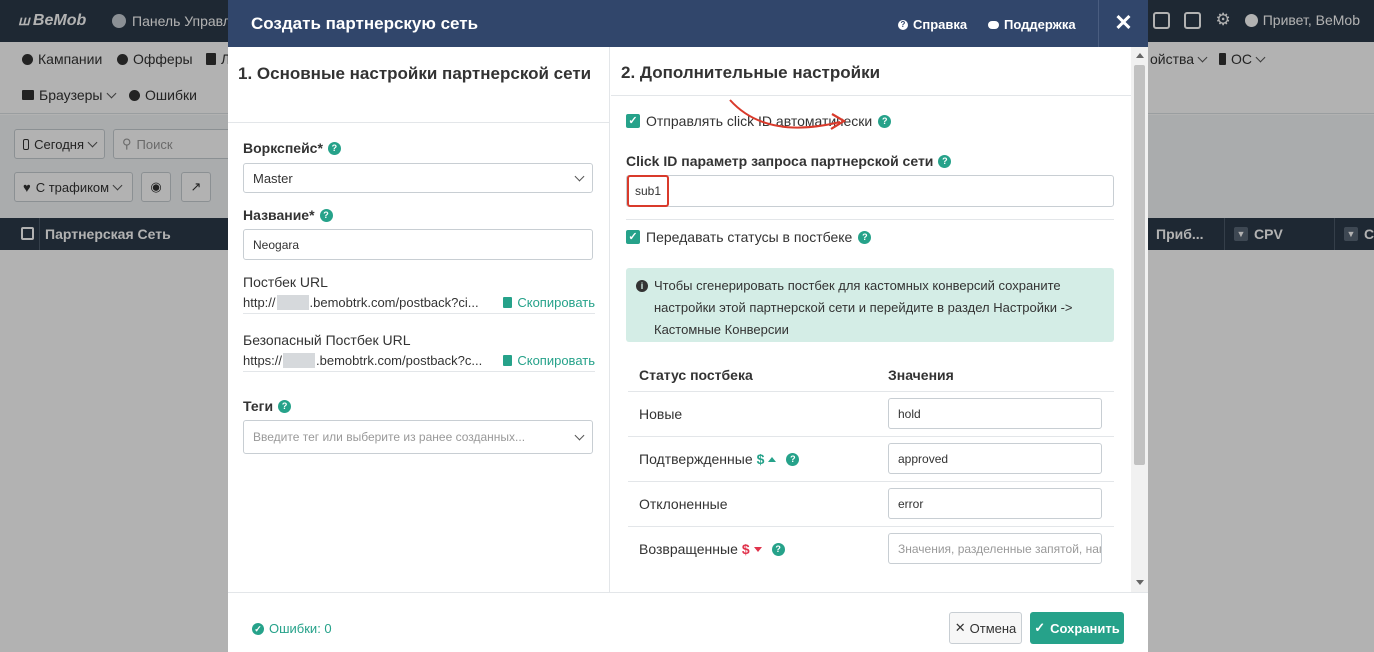 This screenshot has width=1374, height=652. Describe the element at coordinates (871, 504) in the screenshot. I see `table-row: Отклоненные error` at that location.